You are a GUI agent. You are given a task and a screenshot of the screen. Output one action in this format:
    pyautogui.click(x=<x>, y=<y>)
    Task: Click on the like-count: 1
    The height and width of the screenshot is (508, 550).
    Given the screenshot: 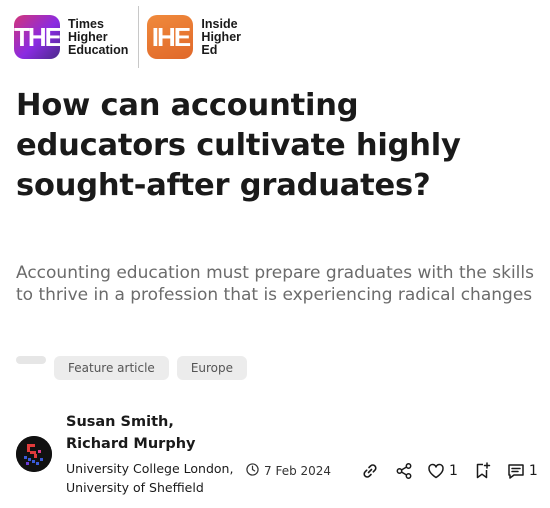 What is the action you would take?
    pyautogui.click(x=453, y=471)
    